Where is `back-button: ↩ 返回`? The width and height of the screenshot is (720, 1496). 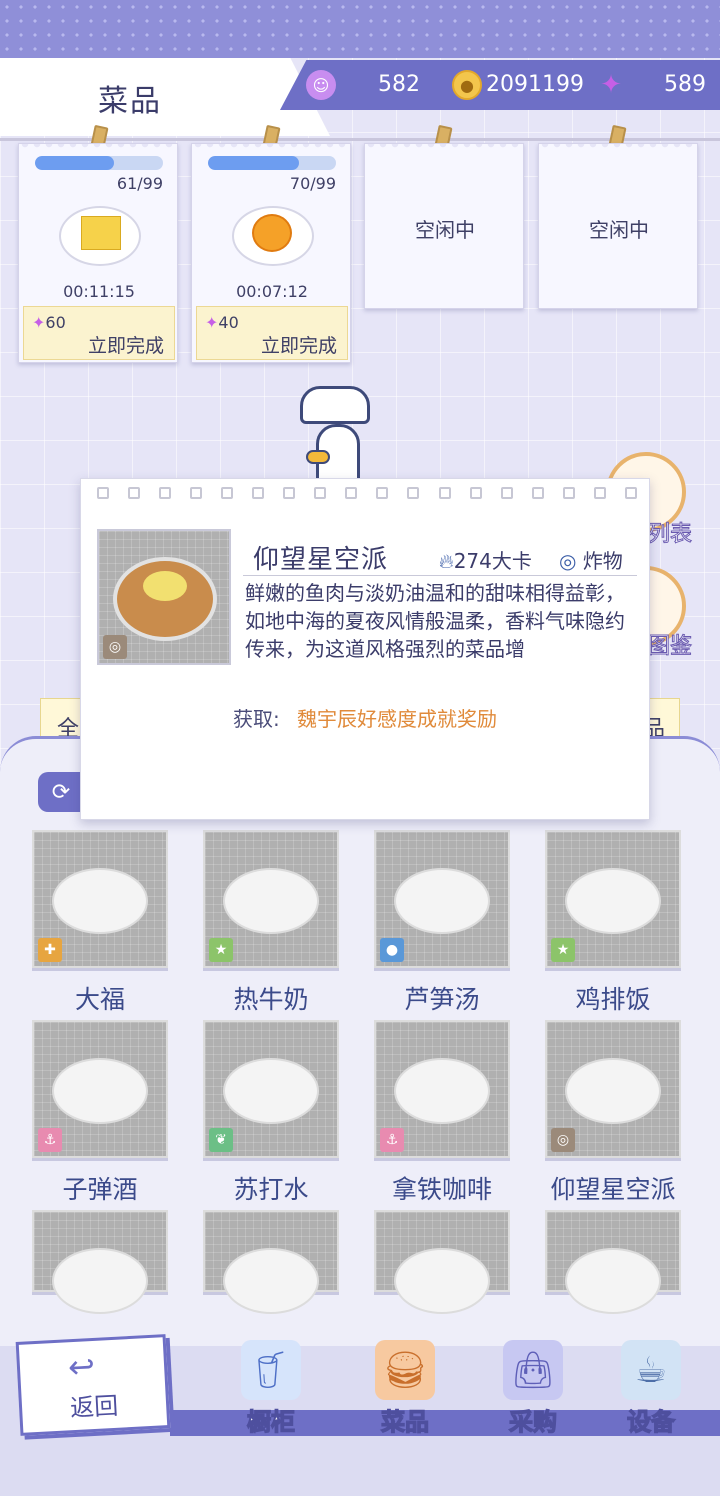 back-button: ↩ 返回 is located at coordinates (93, 1385).